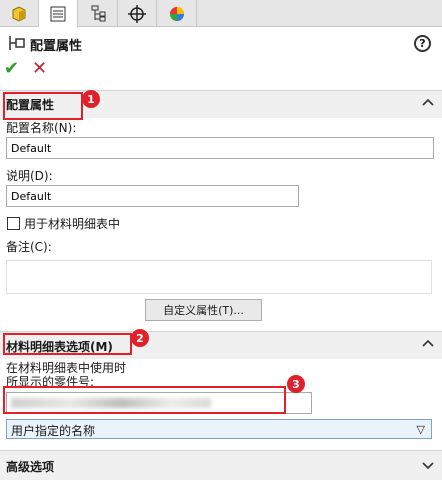 This screenshot has width=442, height=501. Describe the element at coordinates (53, 431) in the screenshot. I see `part-number-source-value: 用户指定的名称` at that location.